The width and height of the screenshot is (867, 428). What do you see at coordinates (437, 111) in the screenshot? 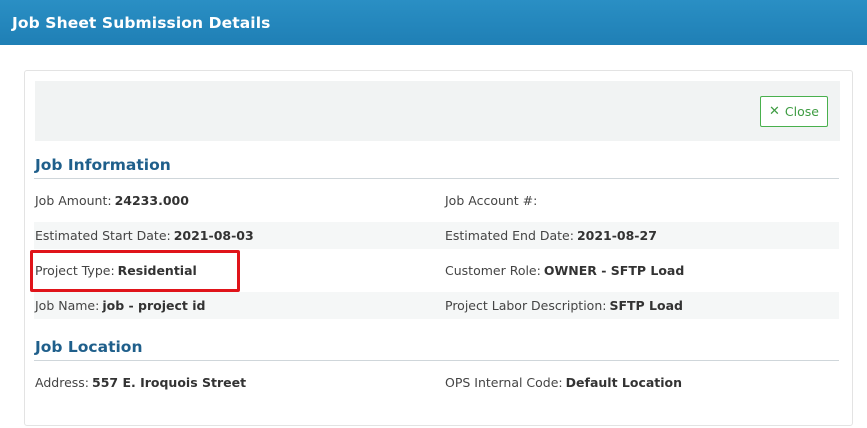
I see `action-toolbar: ✕ Close` at bounding box center [437, 111].